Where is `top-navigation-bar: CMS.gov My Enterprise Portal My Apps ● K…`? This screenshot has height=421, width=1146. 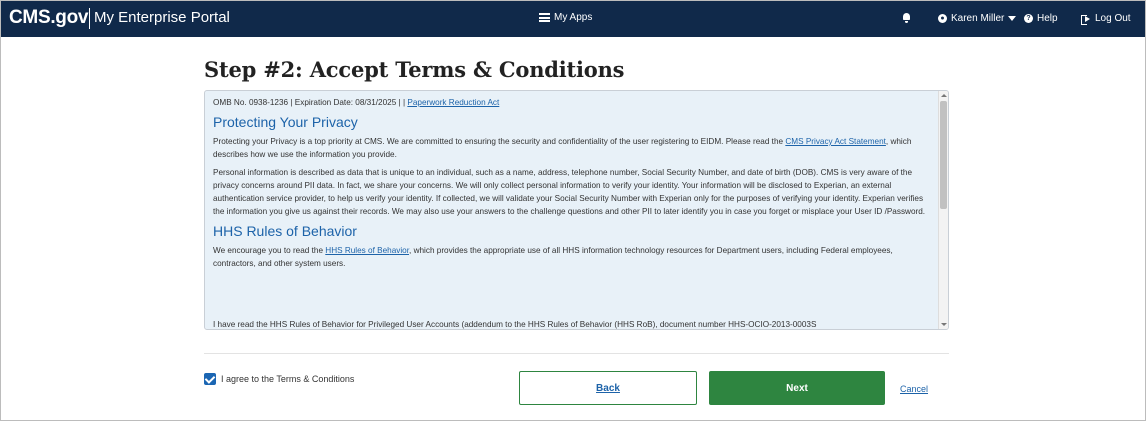
top-navigation-bar: CMS.gov My Enterprise Portal My Apps ● K… is located at coordinates (573, 19).